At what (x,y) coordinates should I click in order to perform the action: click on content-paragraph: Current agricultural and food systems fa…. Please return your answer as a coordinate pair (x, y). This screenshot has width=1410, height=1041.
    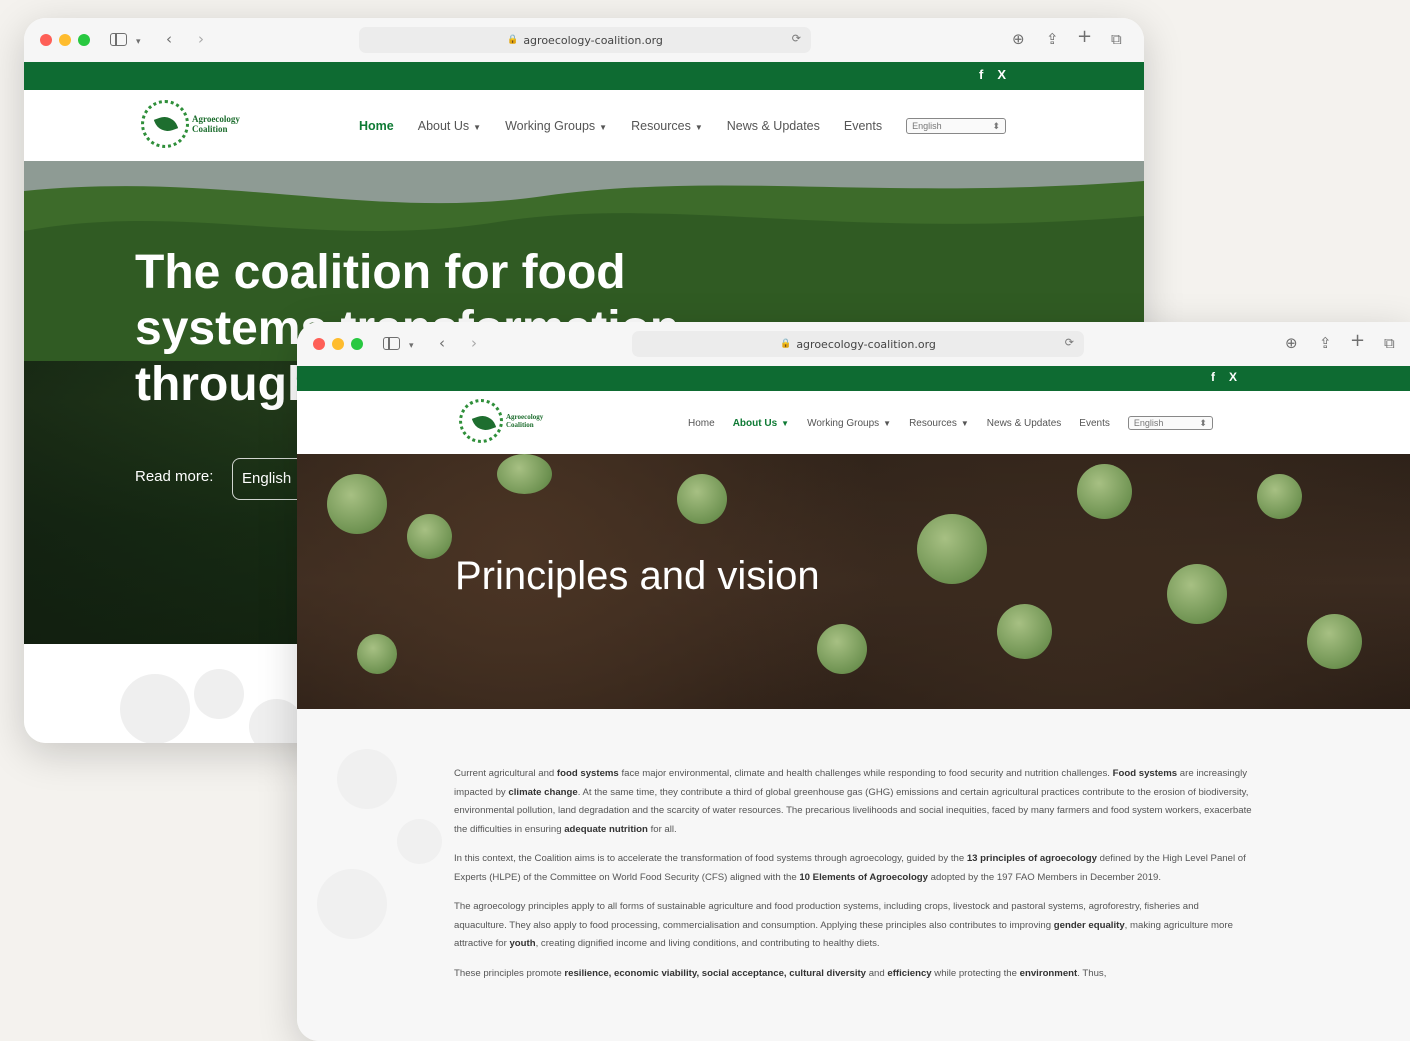
    Looking at the image, I should click on (853, 801).